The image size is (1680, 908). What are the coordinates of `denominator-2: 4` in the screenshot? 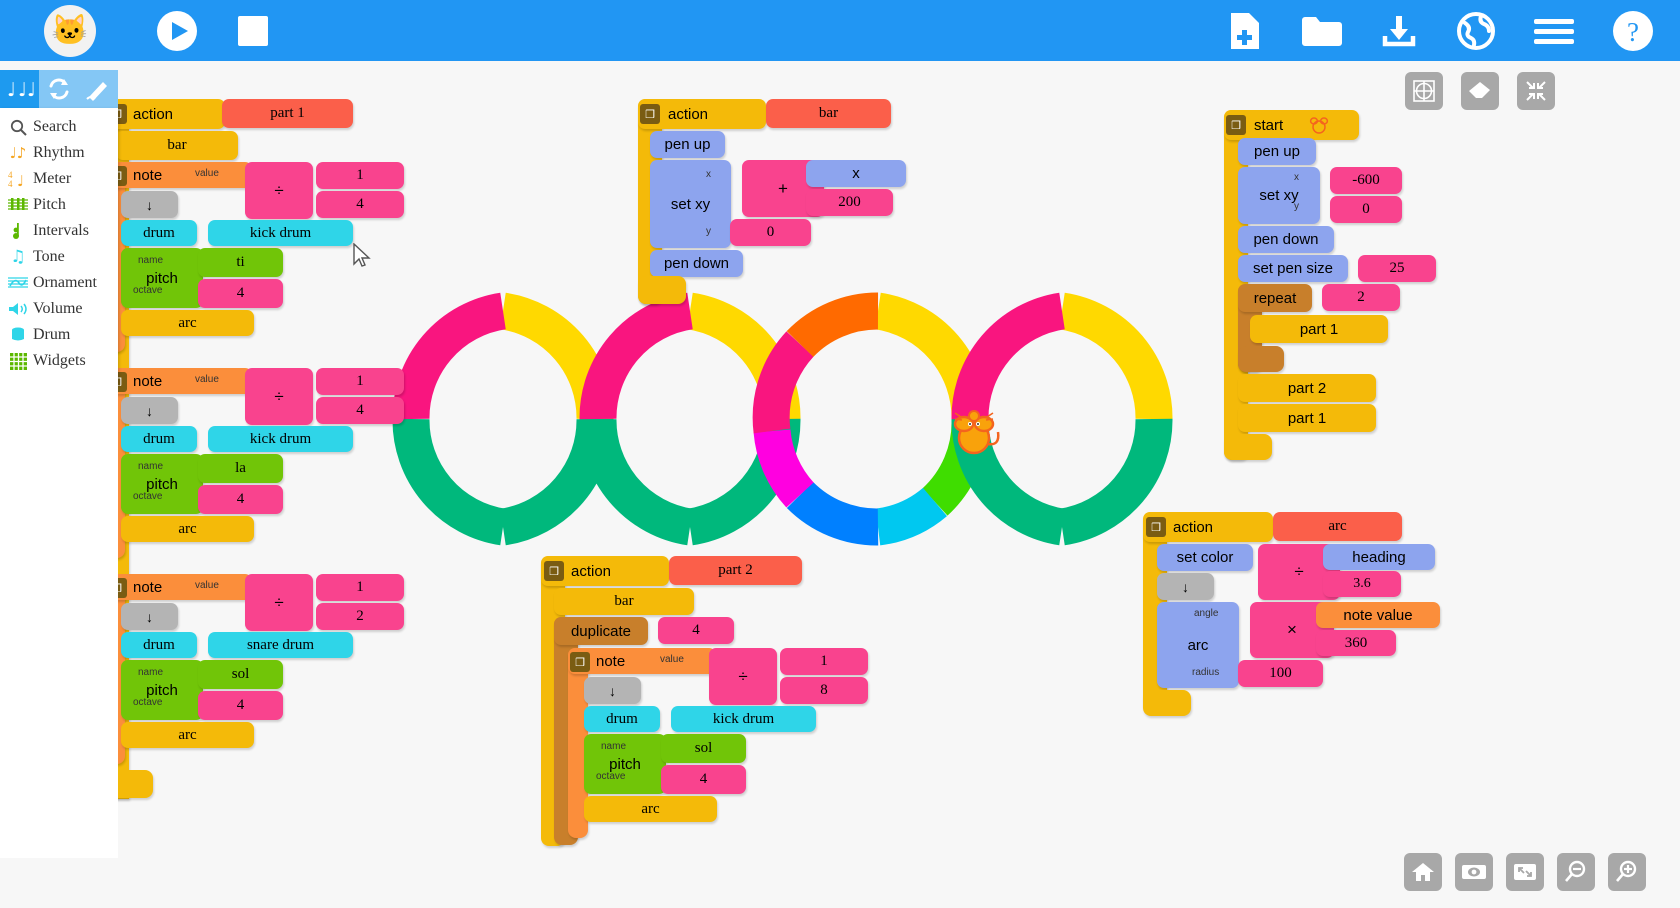 It's located at (360, 410).